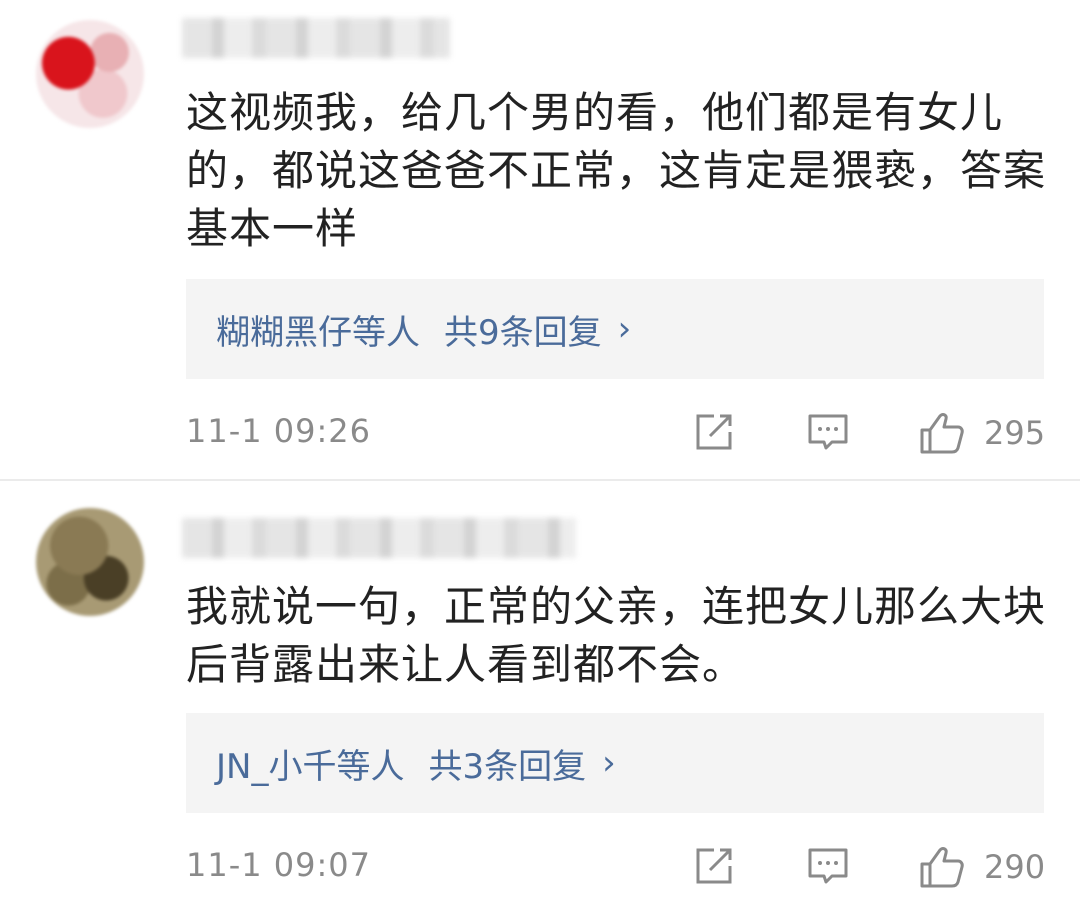  Describe the element at coordinates (310, 766) in the screenshot. I see `reply-names: JN_小千等人` at that location.